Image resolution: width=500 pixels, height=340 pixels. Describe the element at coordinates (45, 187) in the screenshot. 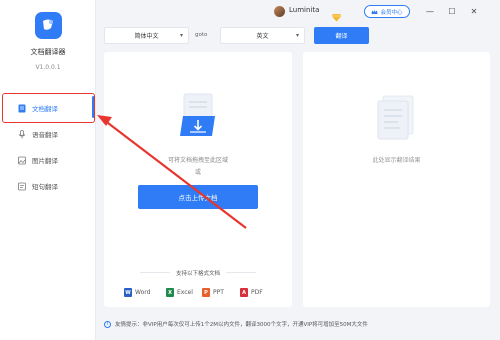

I see `sidebar-item-label: 短句翻译` at that location.